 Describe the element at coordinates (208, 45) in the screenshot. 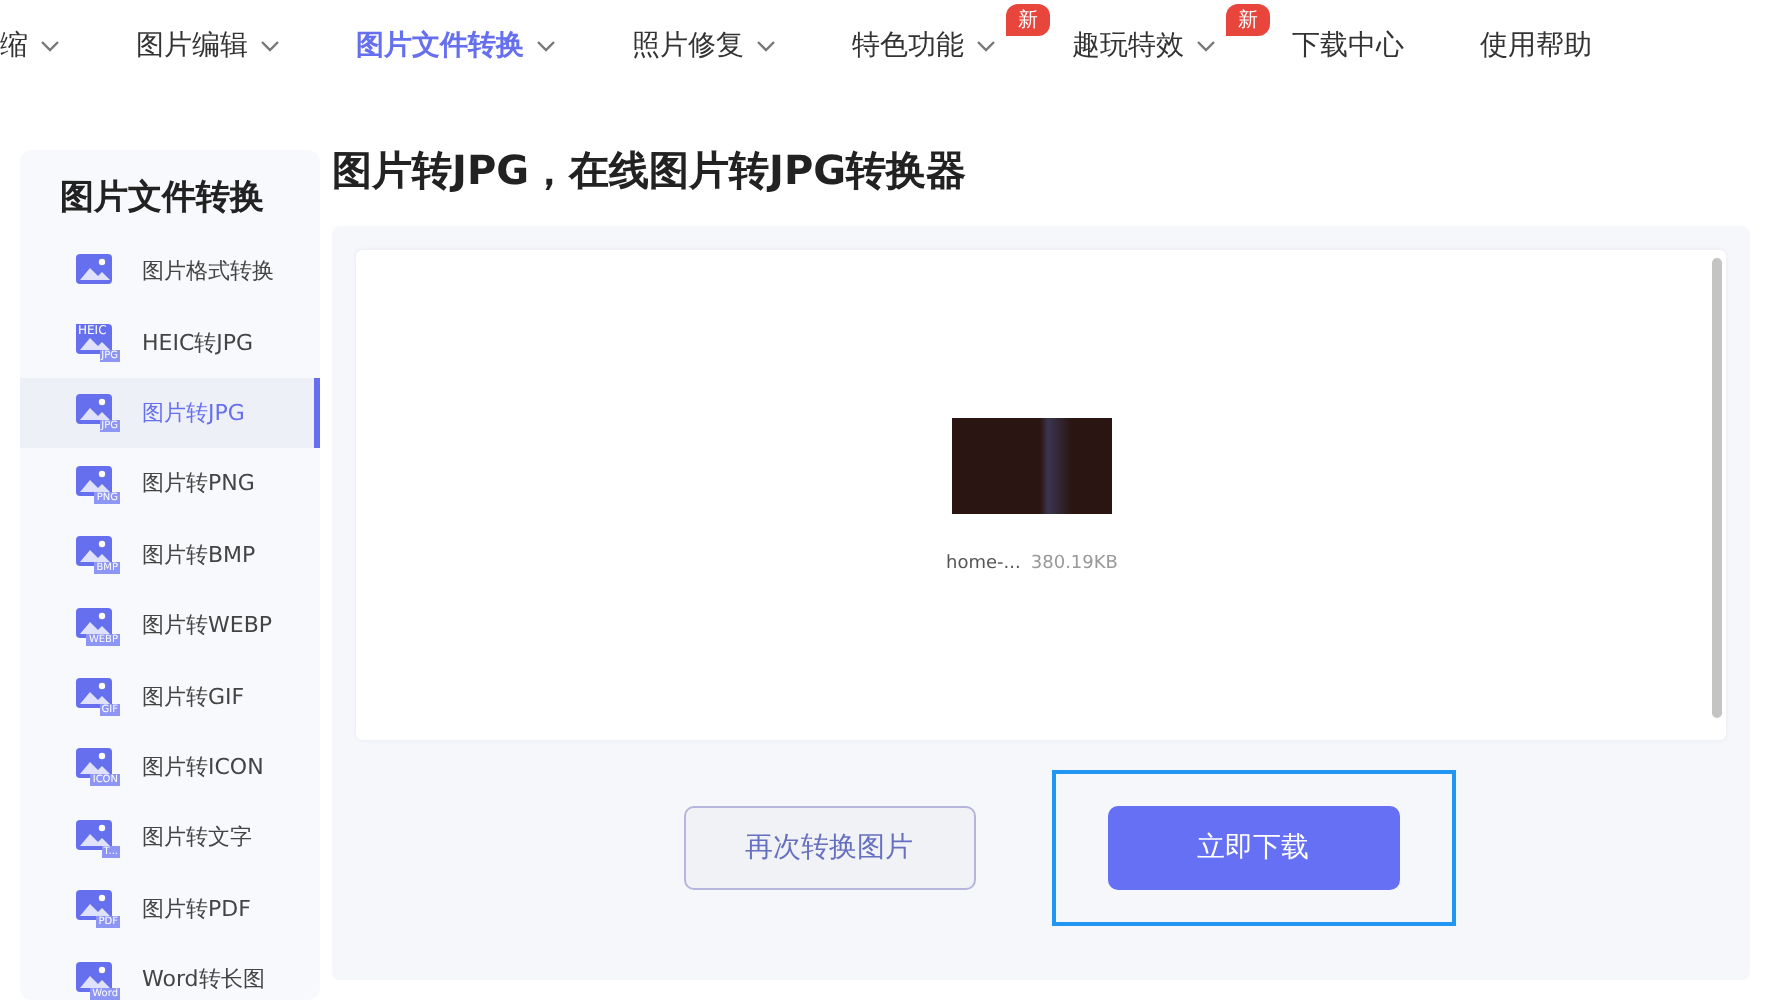

I see `nav-menu-item: 图片编辑` at that location.